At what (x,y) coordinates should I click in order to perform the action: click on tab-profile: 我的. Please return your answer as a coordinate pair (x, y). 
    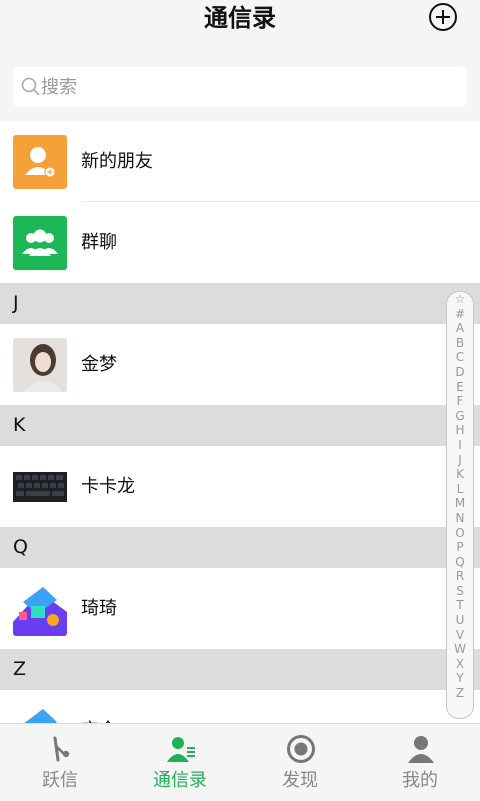
    Looking at the image, I should click on (420, 762).